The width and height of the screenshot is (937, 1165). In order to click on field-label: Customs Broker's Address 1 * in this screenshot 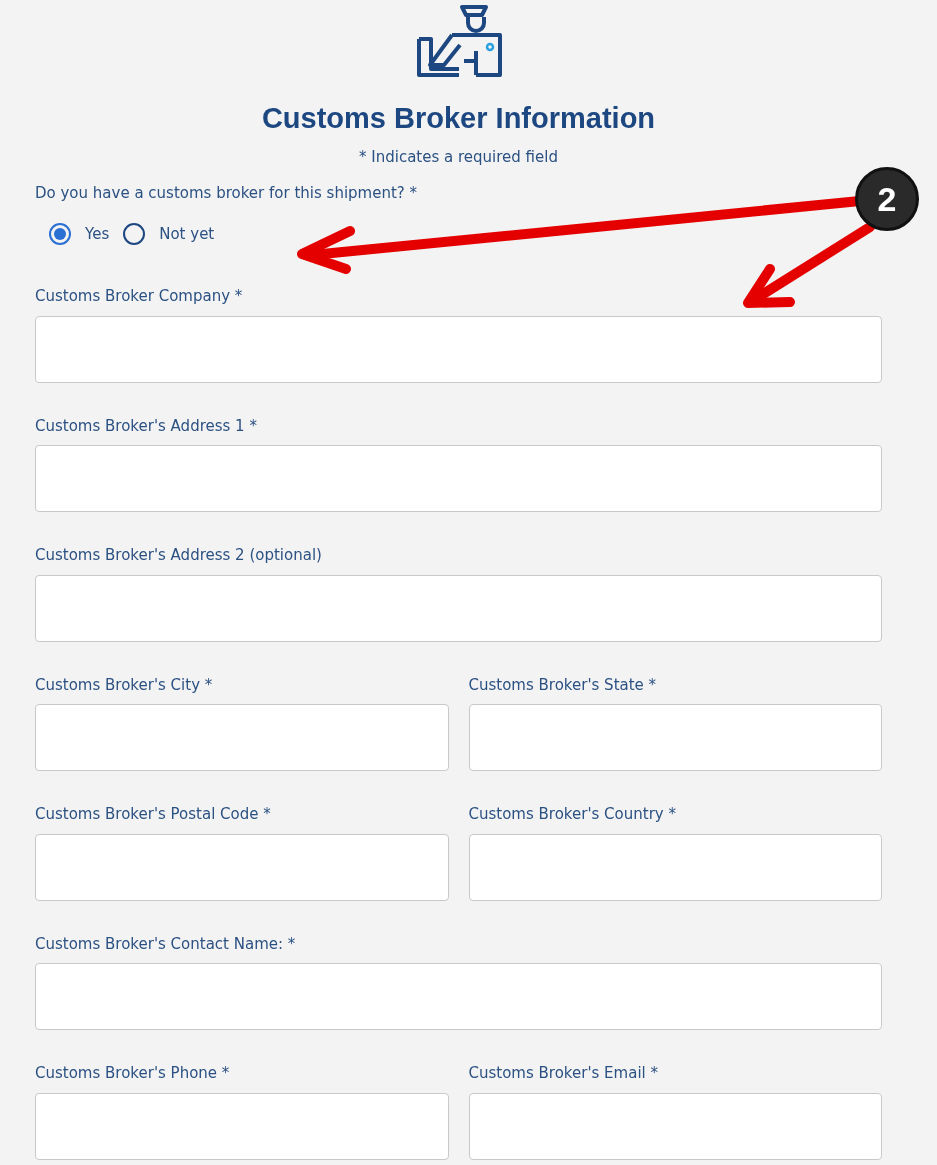, I will do `click(146, 426)`.